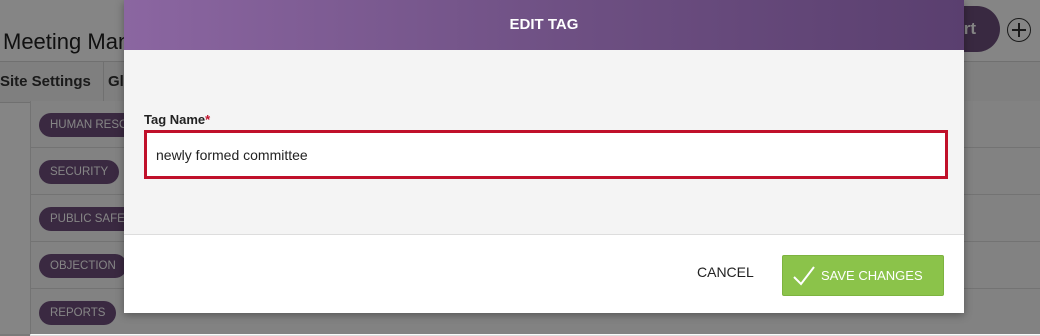 The height and width of the screenshot is (336, 1040). Describe the element at coordinates (544, 25) in the screenshot. I see `dialog-title: EDIT TAG` at that location.